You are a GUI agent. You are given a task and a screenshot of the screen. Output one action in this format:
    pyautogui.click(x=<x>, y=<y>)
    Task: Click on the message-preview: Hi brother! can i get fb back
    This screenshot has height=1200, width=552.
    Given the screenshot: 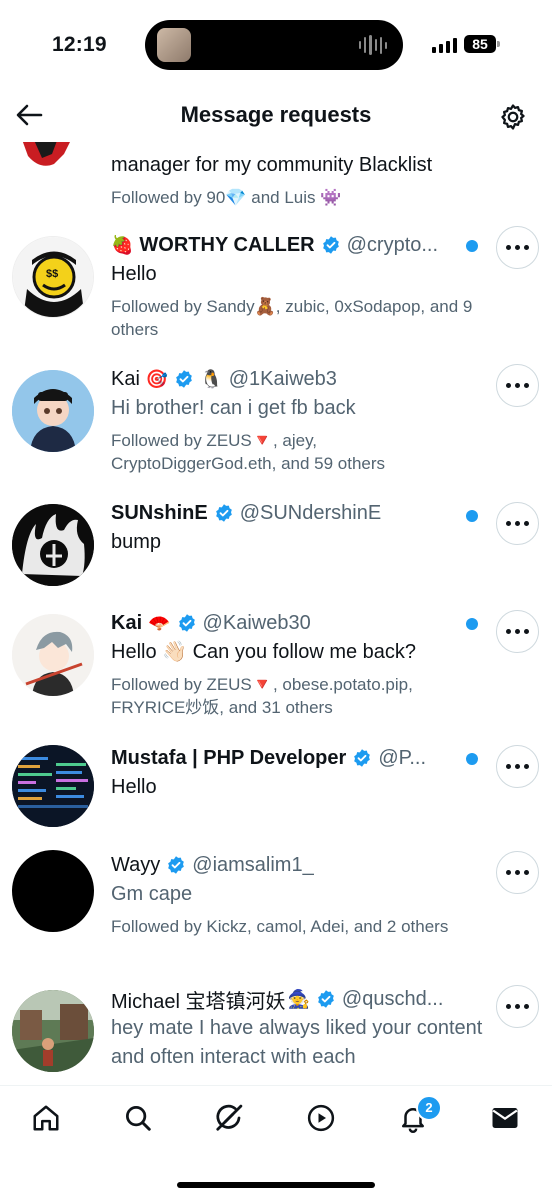 What is the action you would take?
    pyautogui.click(x=233, y=408)
    